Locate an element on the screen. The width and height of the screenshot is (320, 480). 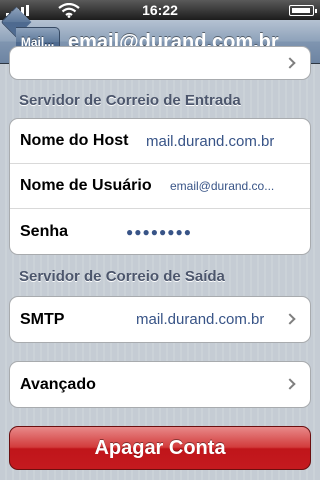
account-group-partial is located at coordinates (160, 63).